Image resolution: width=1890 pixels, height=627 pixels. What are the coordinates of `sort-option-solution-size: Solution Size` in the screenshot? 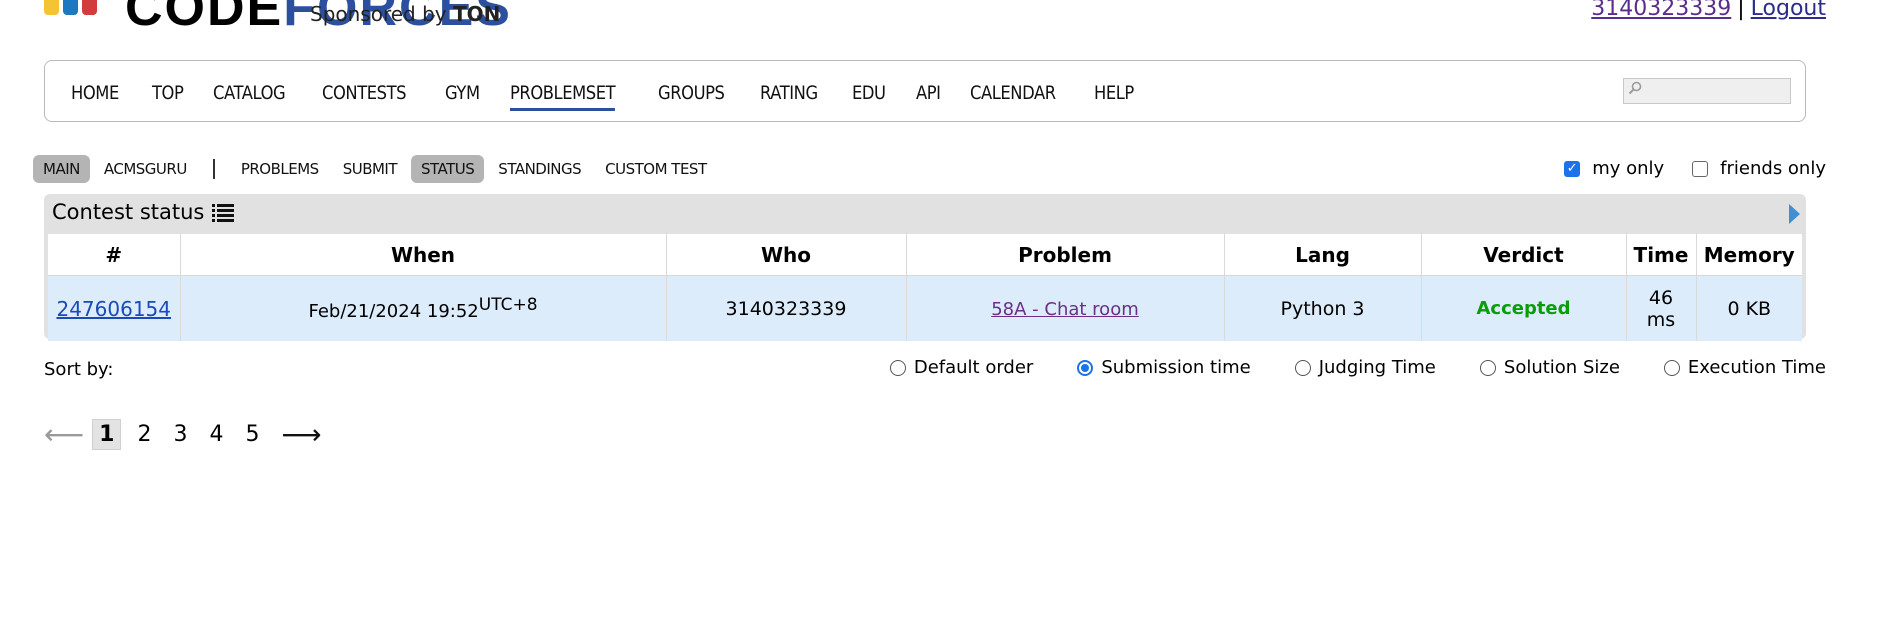 It's located at (1549, 367).